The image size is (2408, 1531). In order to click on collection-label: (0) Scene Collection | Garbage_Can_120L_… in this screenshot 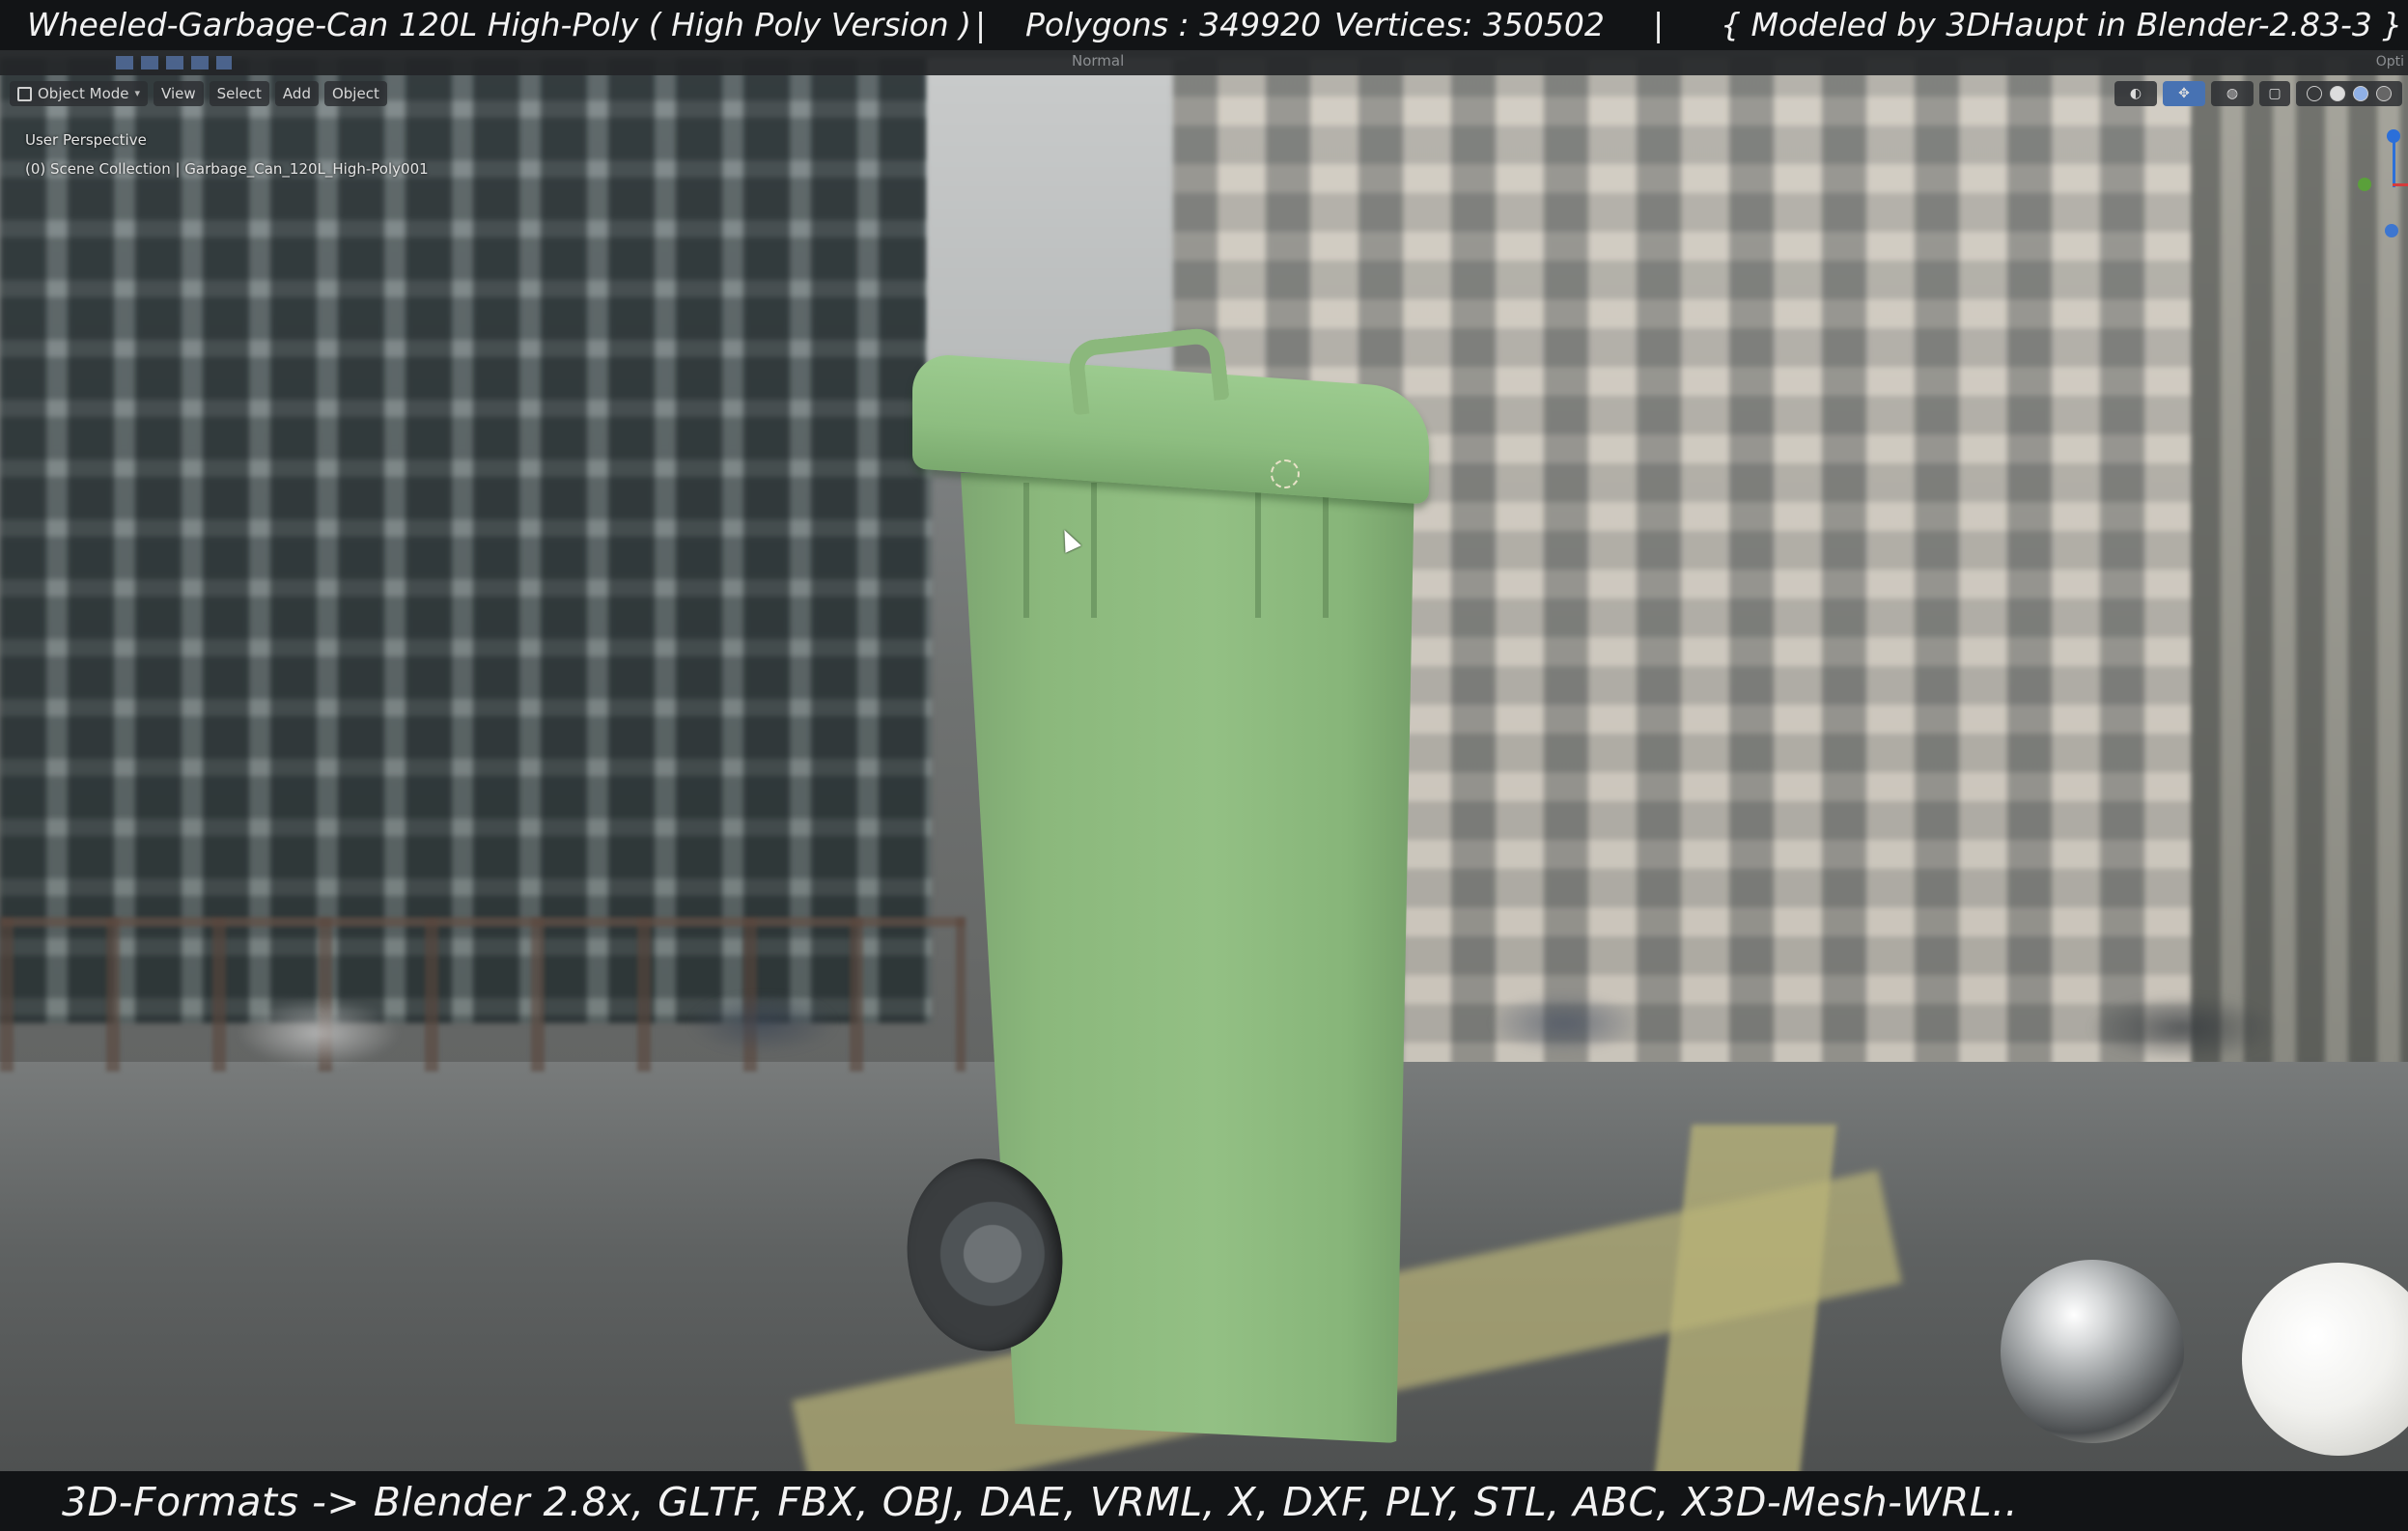, I will do `click(227, 169)`.